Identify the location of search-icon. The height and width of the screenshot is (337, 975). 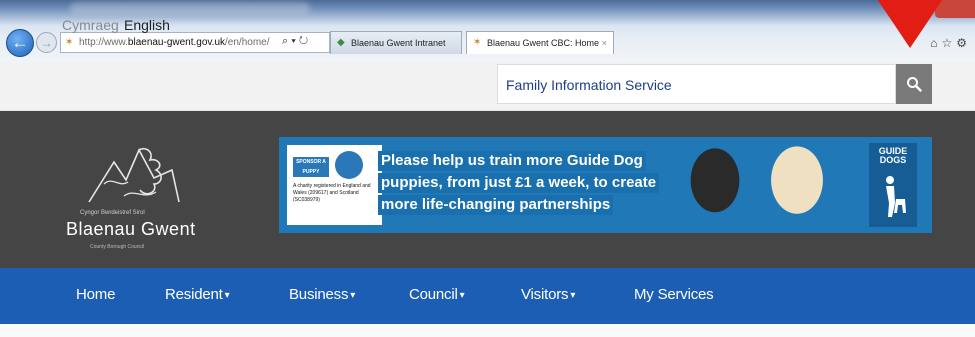
(914, 84).